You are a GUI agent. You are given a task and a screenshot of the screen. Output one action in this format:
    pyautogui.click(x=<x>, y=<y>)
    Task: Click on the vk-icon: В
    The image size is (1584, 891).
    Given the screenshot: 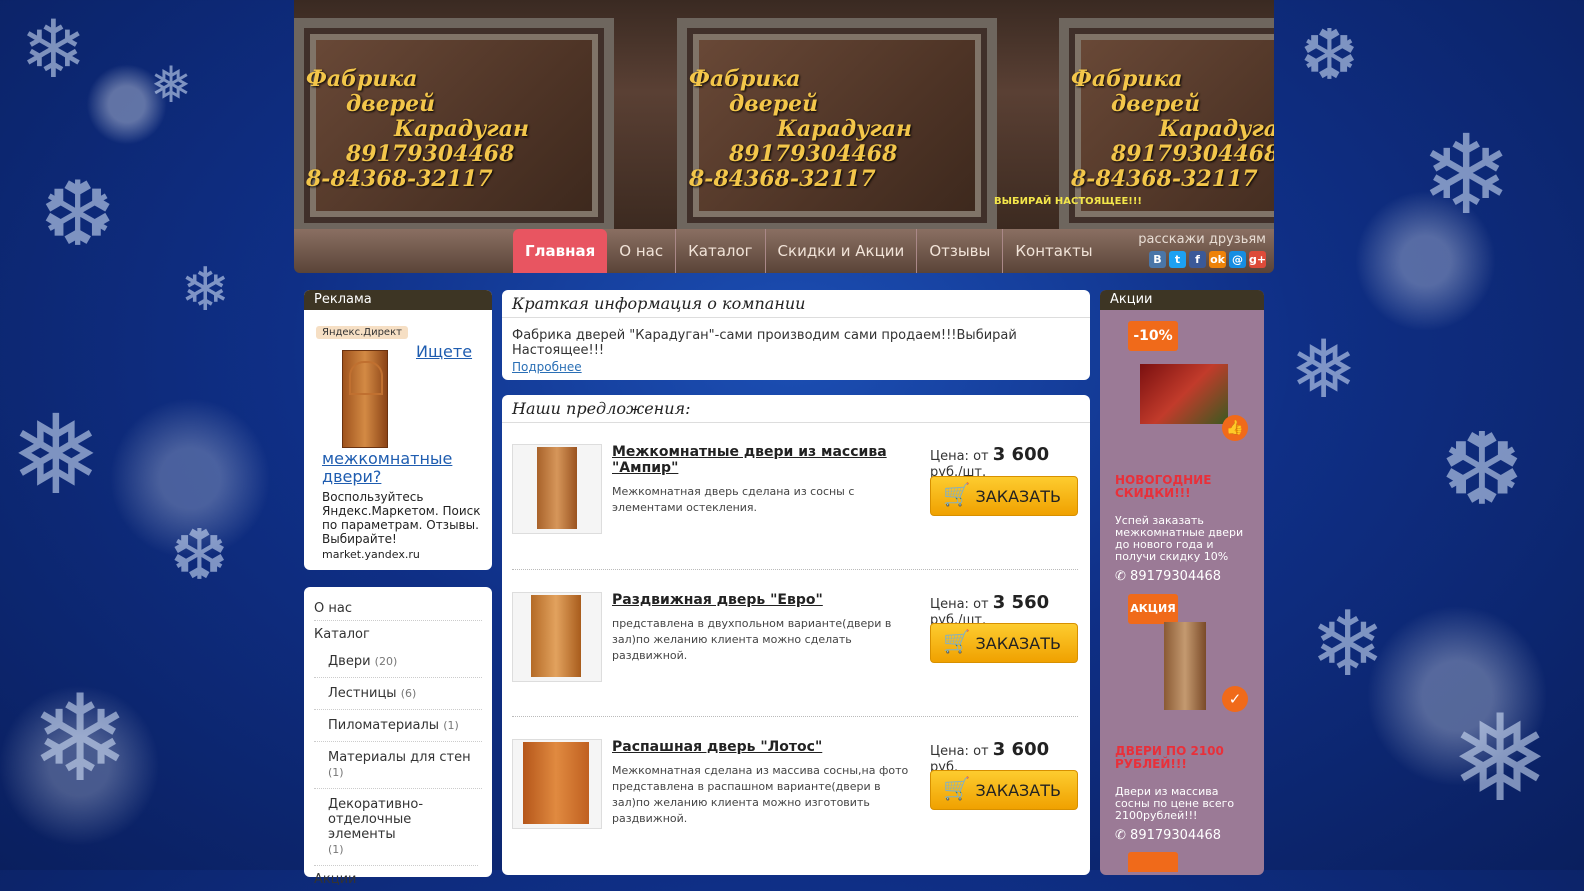 What is the action you would take?
    pyautogui.click(x=1157, y=259)
    